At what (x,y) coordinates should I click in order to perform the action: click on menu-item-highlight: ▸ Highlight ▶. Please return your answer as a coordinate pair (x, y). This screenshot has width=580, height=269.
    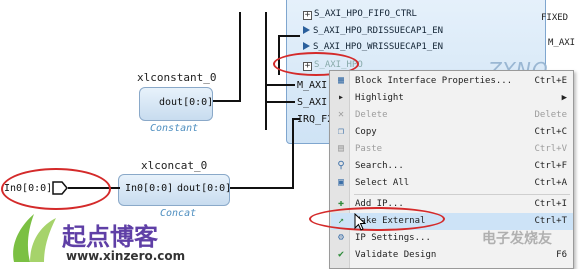
    Looking at the image, I should click on (452, 98).